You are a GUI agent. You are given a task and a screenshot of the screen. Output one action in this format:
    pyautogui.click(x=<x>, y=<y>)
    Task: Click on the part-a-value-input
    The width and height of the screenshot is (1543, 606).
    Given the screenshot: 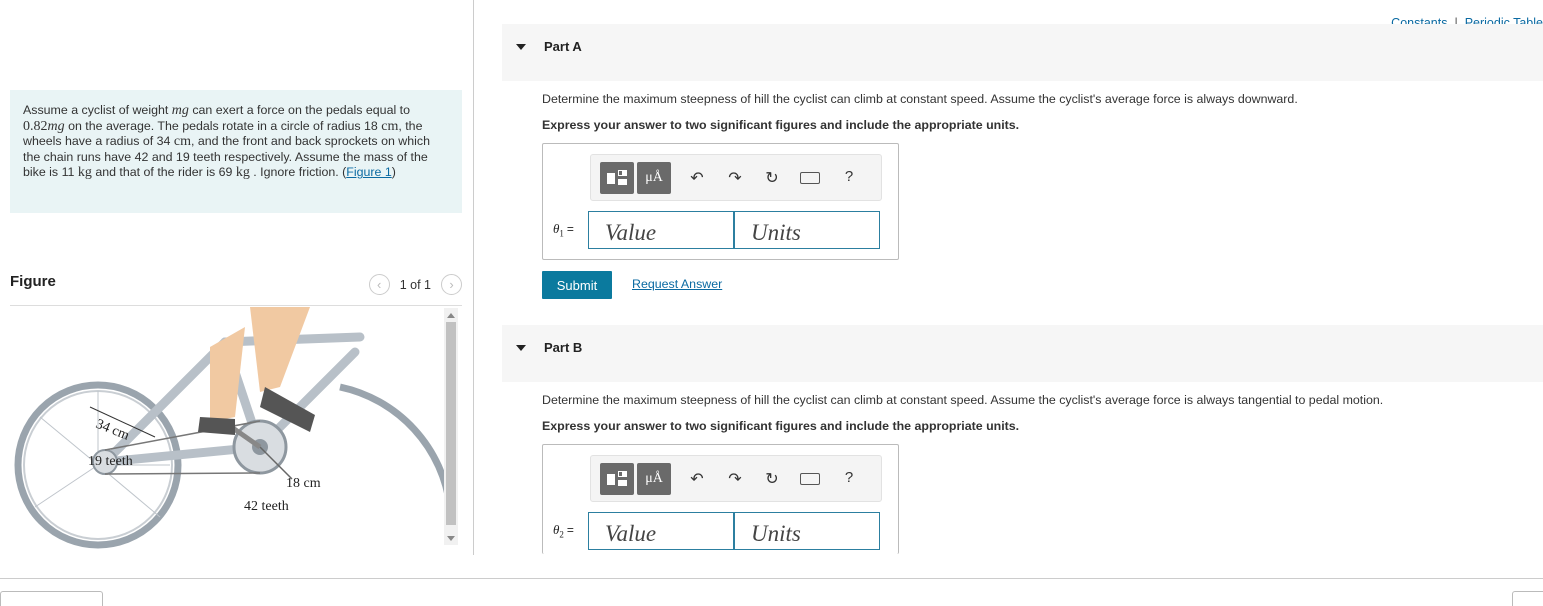 What is the action you would take?
    pyautogui.click(x=661, y=230)
    